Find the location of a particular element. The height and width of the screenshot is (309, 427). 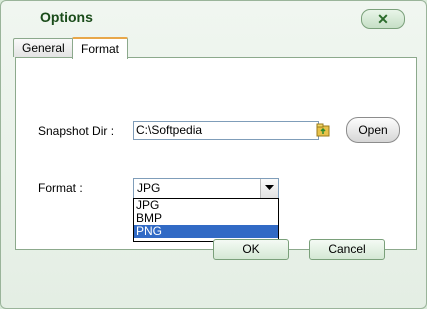

title-bar: Options ✕ is located at coordinates (213, 17).